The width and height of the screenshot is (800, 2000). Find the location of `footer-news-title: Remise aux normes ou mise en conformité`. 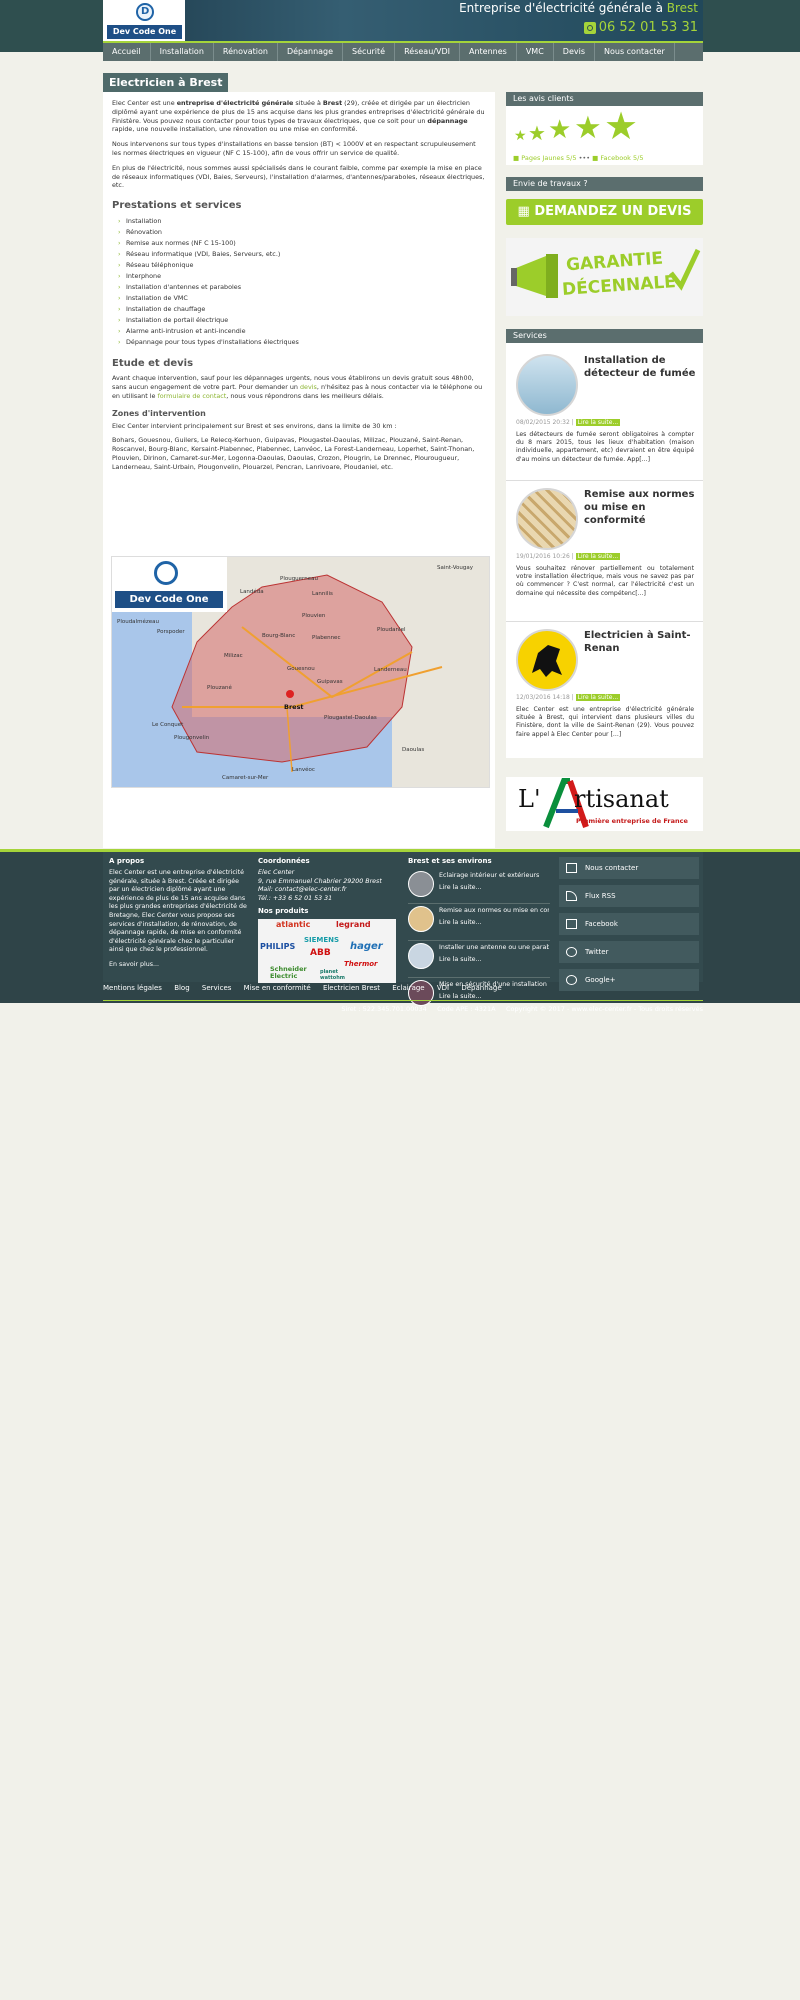

footer-news-title: Remise aux normes ou mise en conformité is located at coordinates (494, 911).